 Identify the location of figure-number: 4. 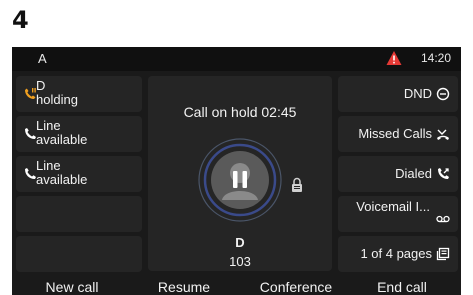
(20, 20).